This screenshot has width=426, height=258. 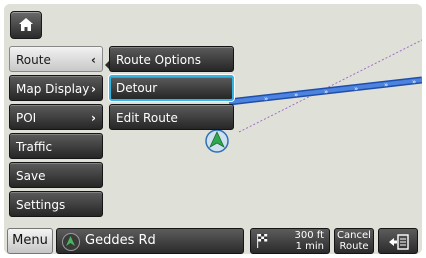 I want to click on submenu-item-label: Edit Route, so click(x=147, y=118).